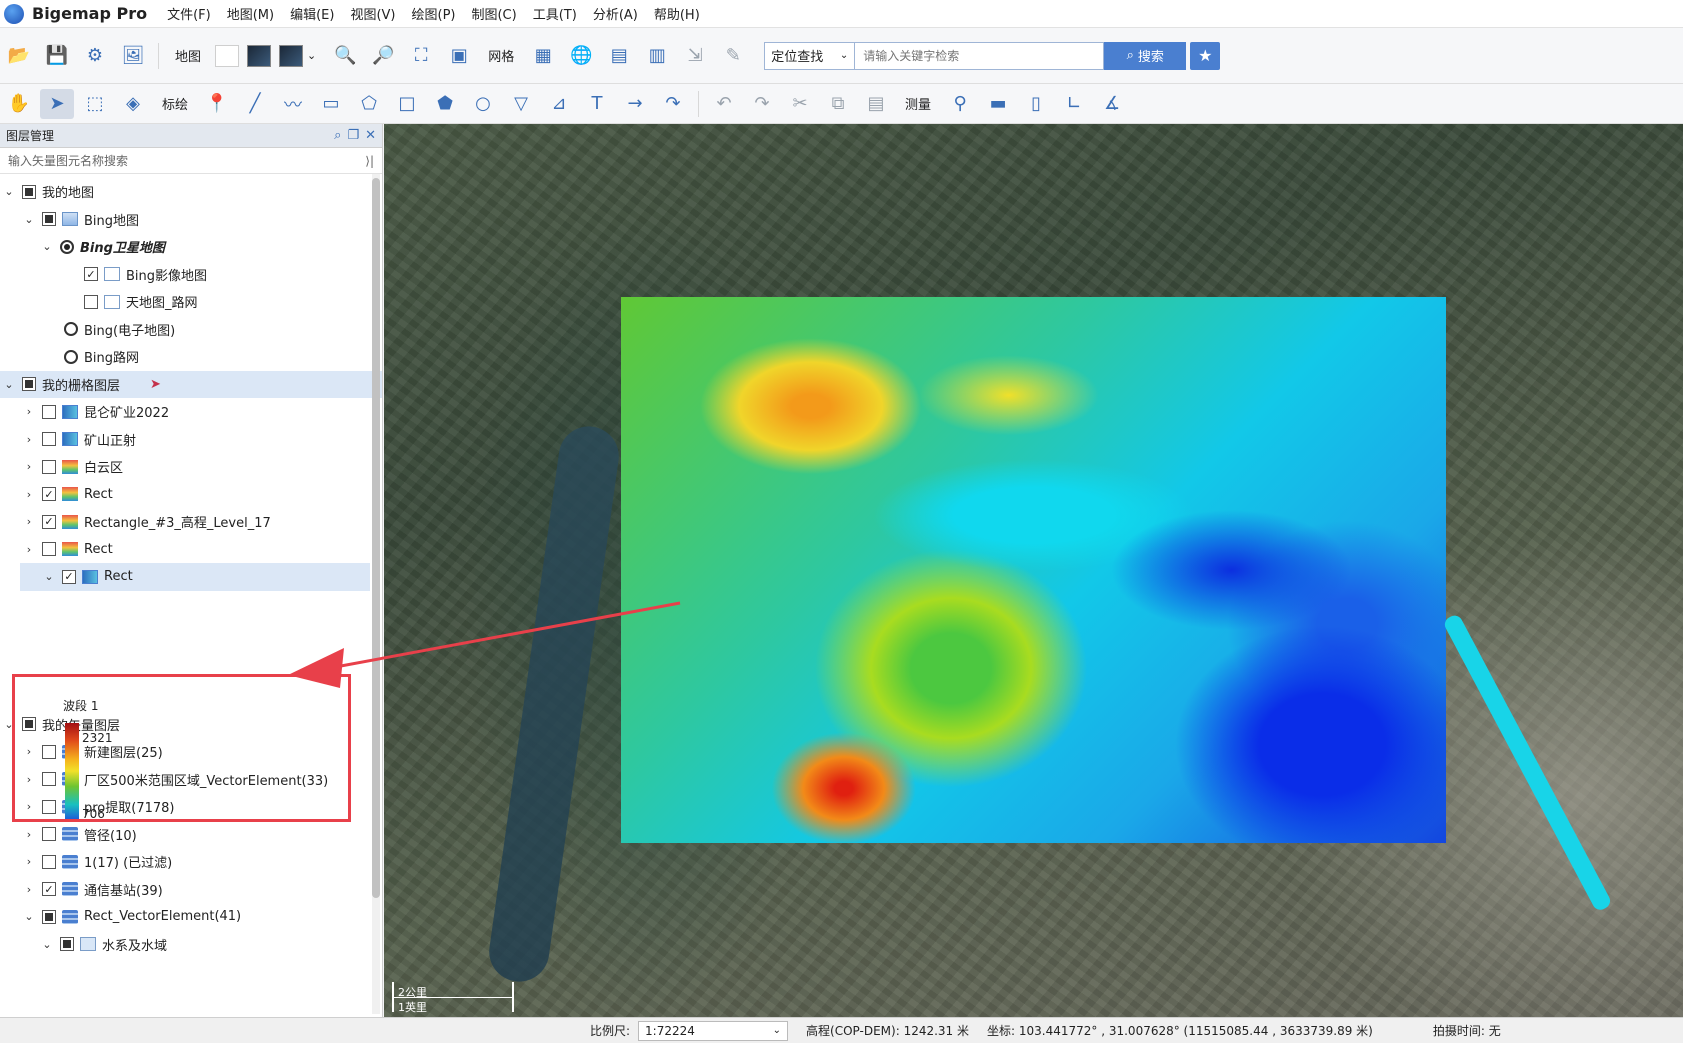  I want to click on tree-row-bing-maps: ⌄ Bing地图, so click(191, 220).